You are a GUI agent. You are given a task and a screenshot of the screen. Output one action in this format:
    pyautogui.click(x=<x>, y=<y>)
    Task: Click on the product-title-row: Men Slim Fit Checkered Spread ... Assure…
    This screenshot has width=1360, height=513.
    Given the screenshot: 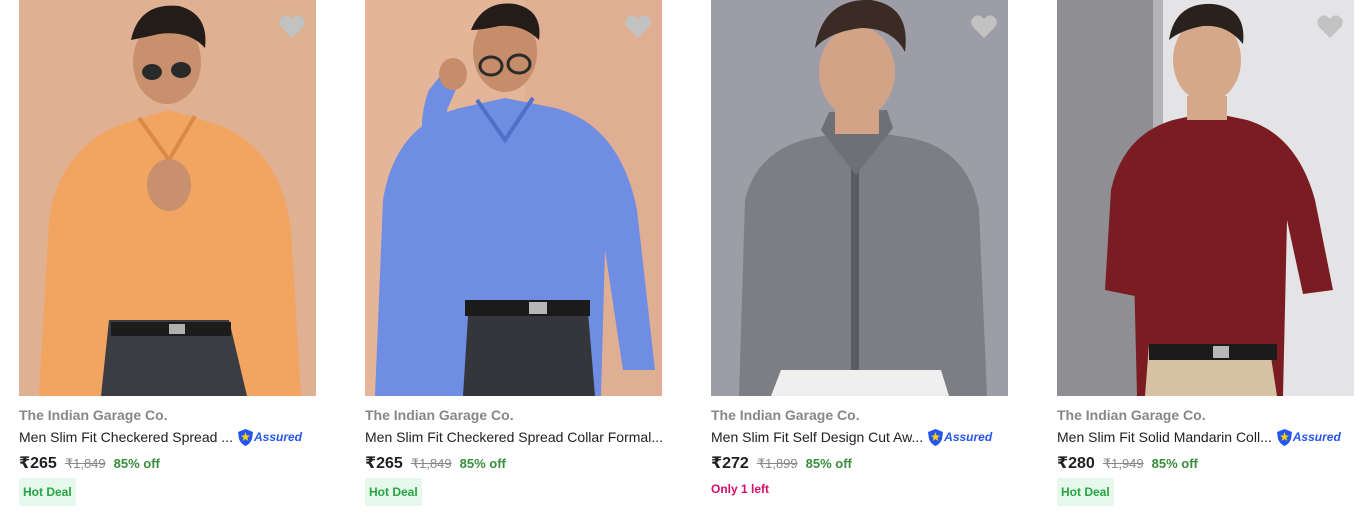 What is the action you would take?
    pyautogui.click(x=167, y=437)
    